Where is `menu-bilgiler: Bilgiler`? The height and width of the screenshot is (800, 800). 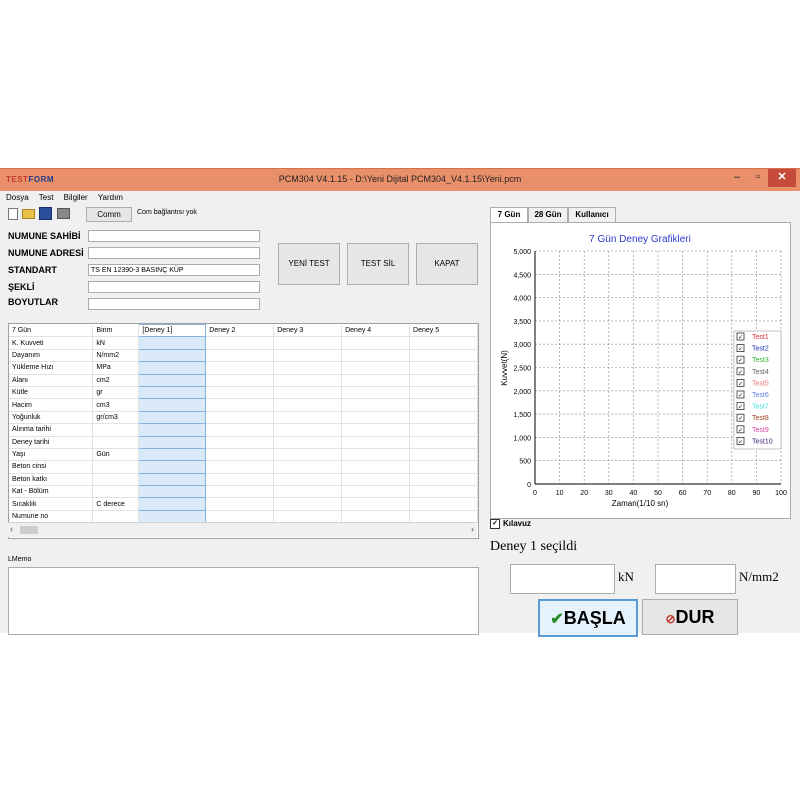
menu-bilgiler: Bilgiler is located at coordinates (76, 197).